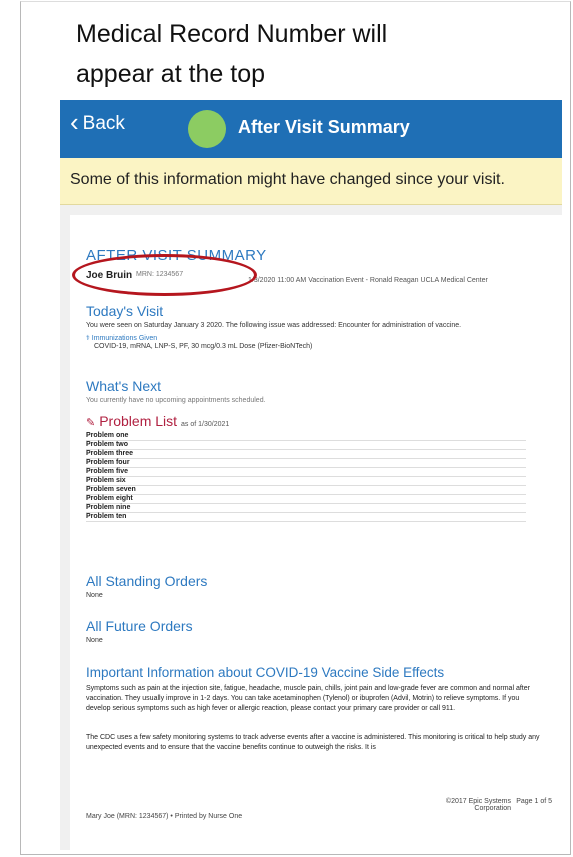  Describe the element at coordinates (205, 424) in the screenshot. I see `problem-list-date: as of 1/30/2021` at that location.